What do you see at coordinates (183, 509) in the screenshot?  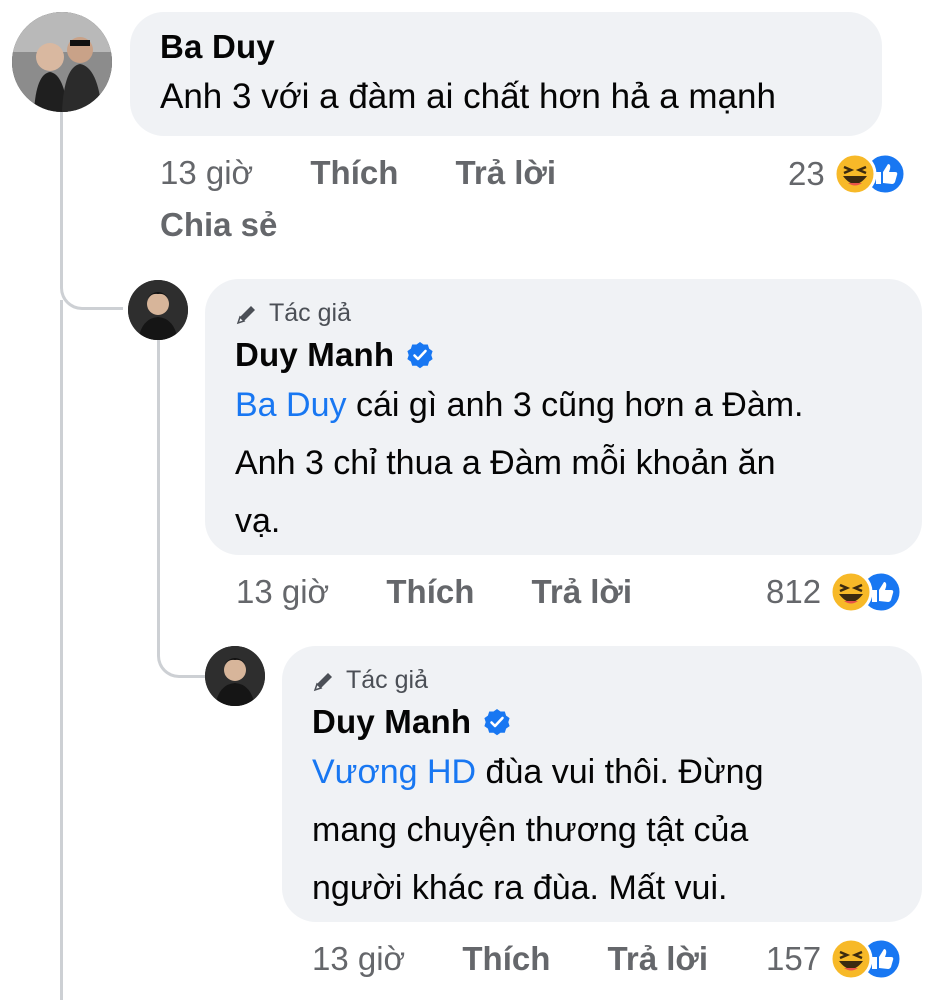 I see `thread-line-reply` at bounding box center [183, 509].